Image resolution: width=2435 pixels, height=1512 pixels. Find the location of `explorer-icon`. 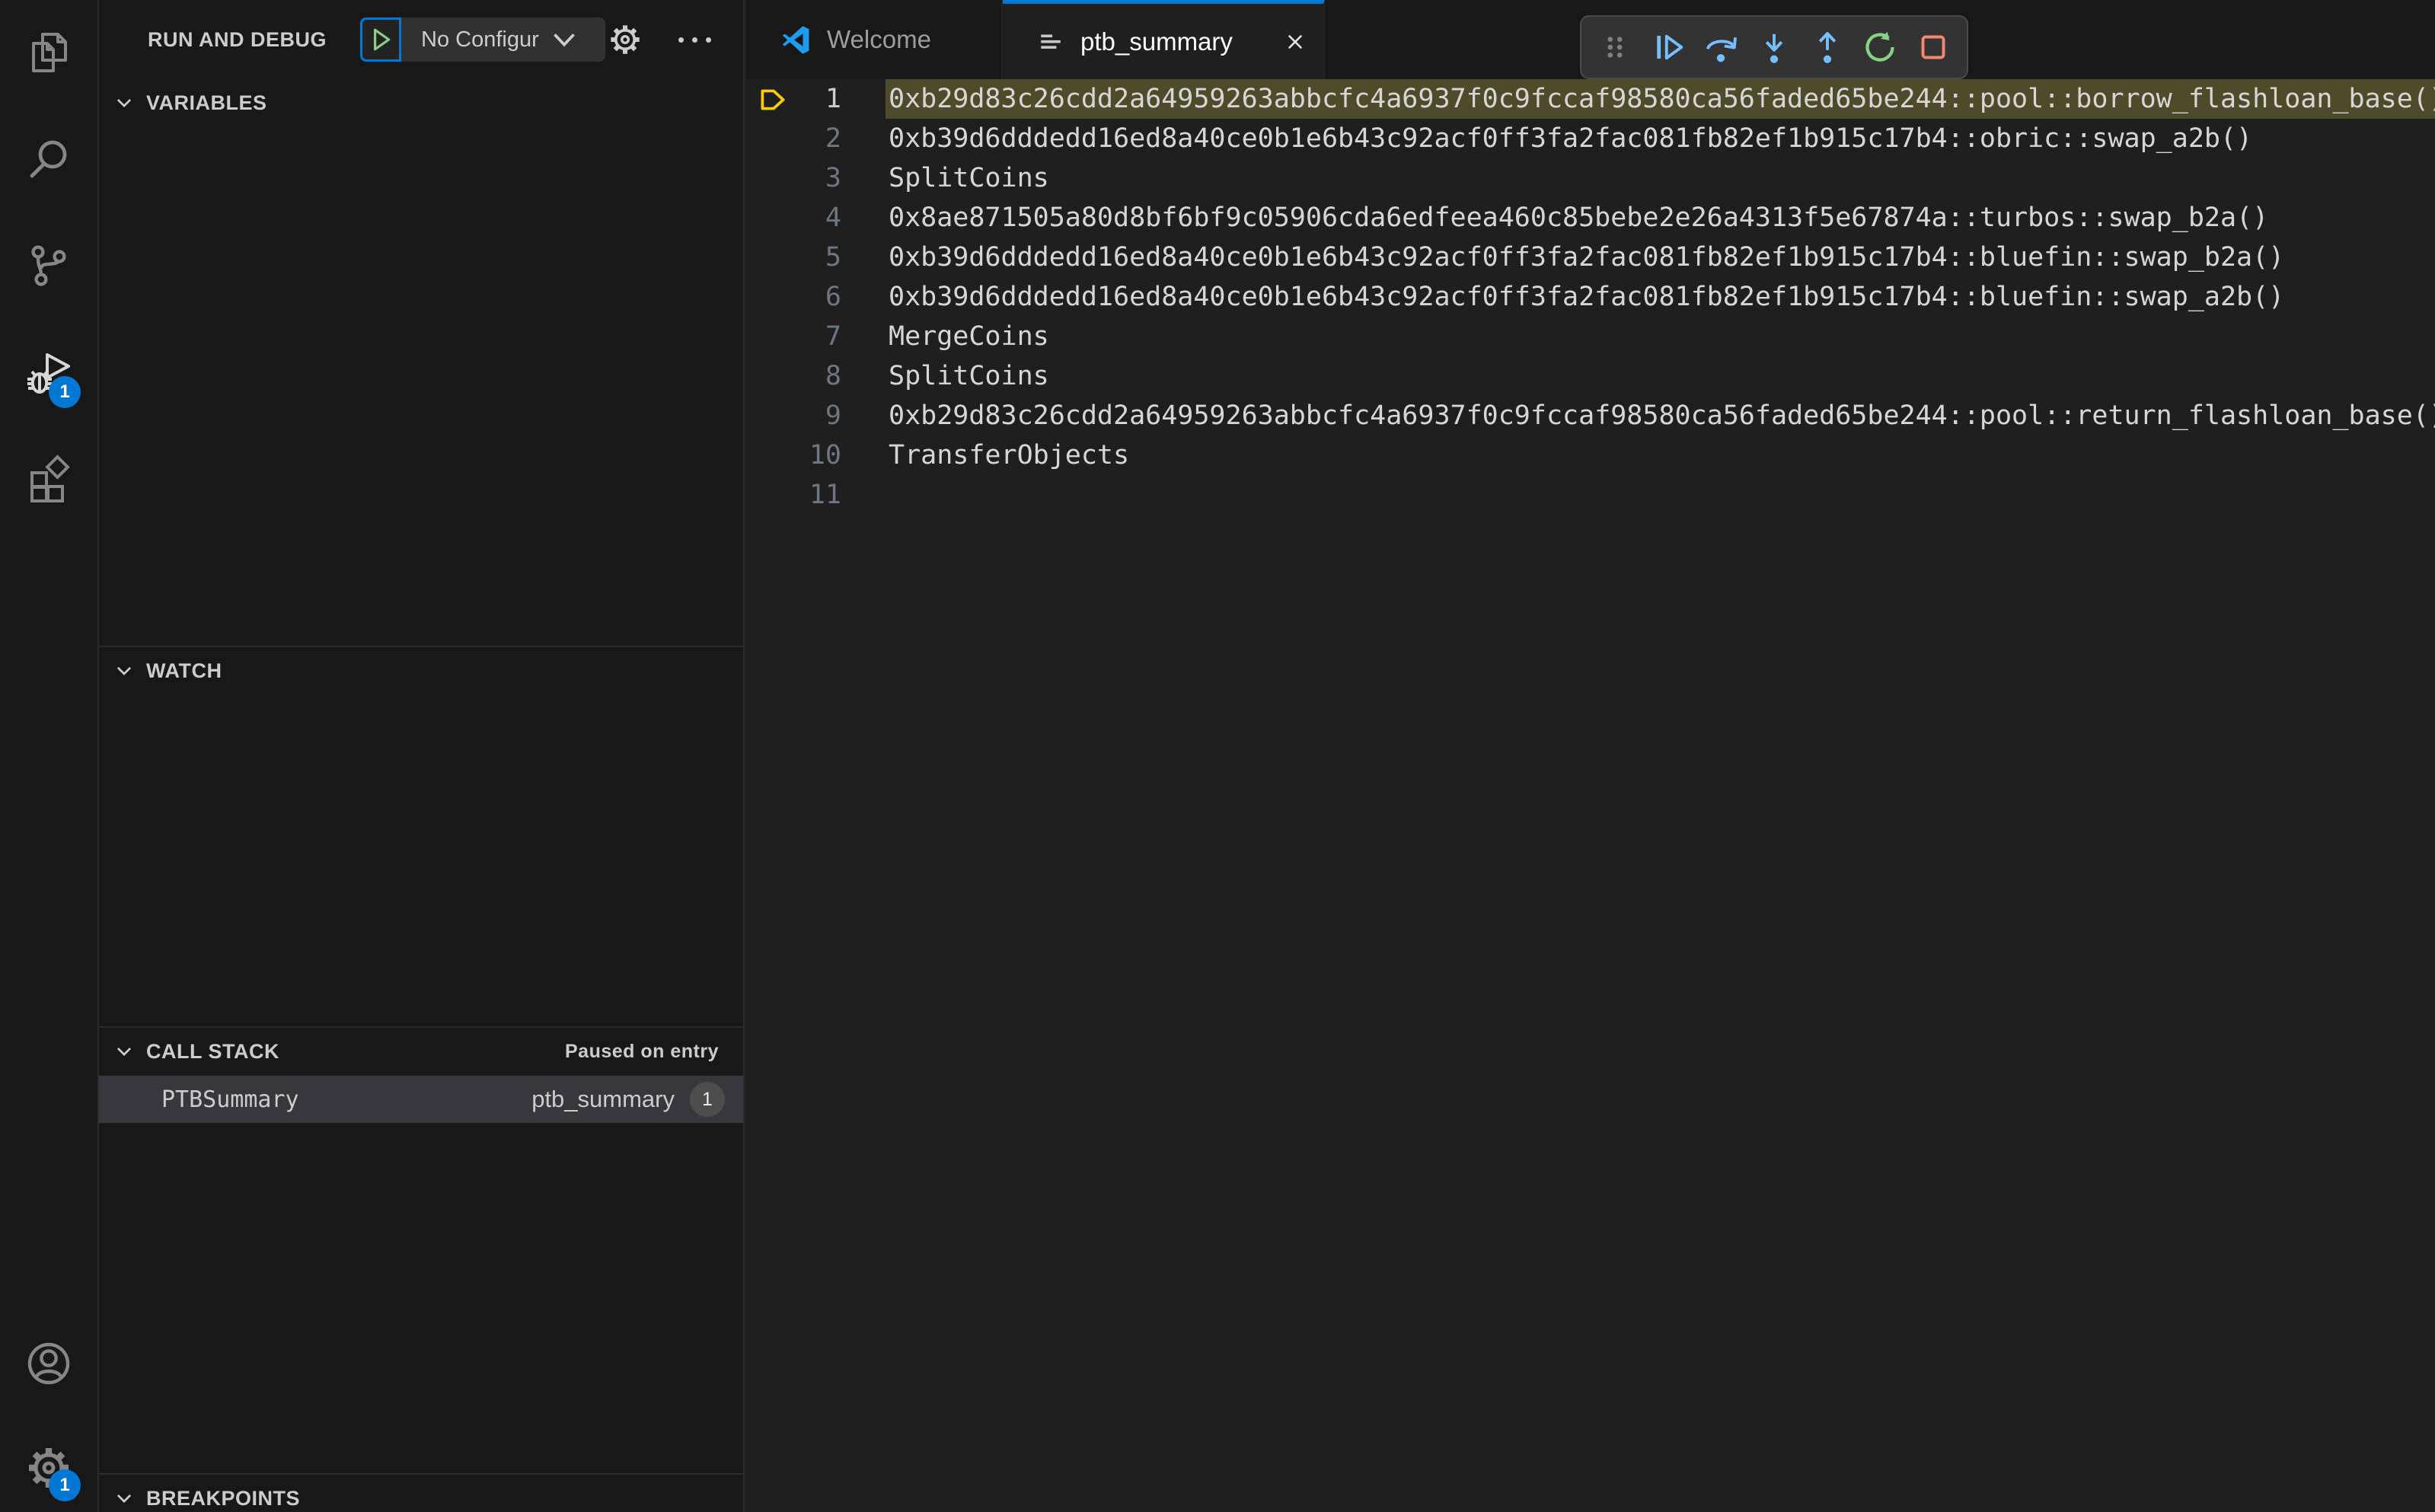

explorer-icon is located at coordinates (48, 52).